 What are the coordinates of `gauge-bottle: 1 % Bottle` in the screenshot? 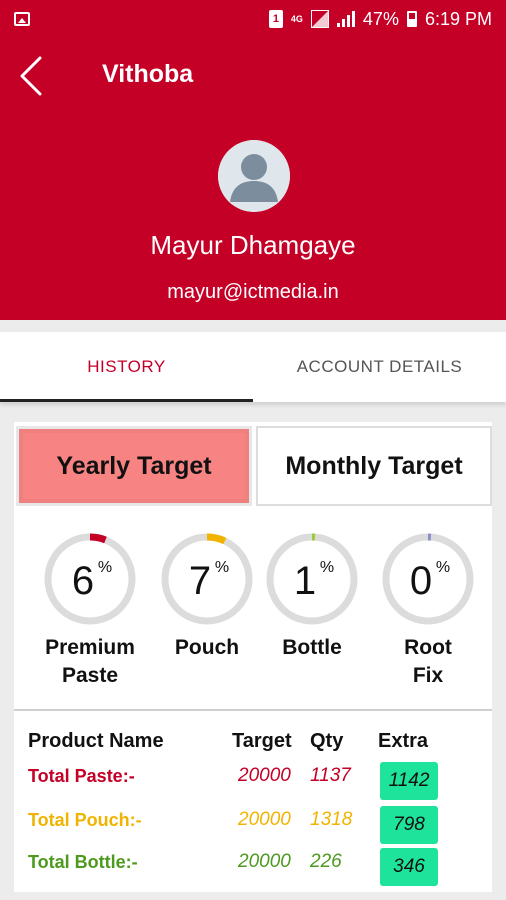 It's located at (312, 597).